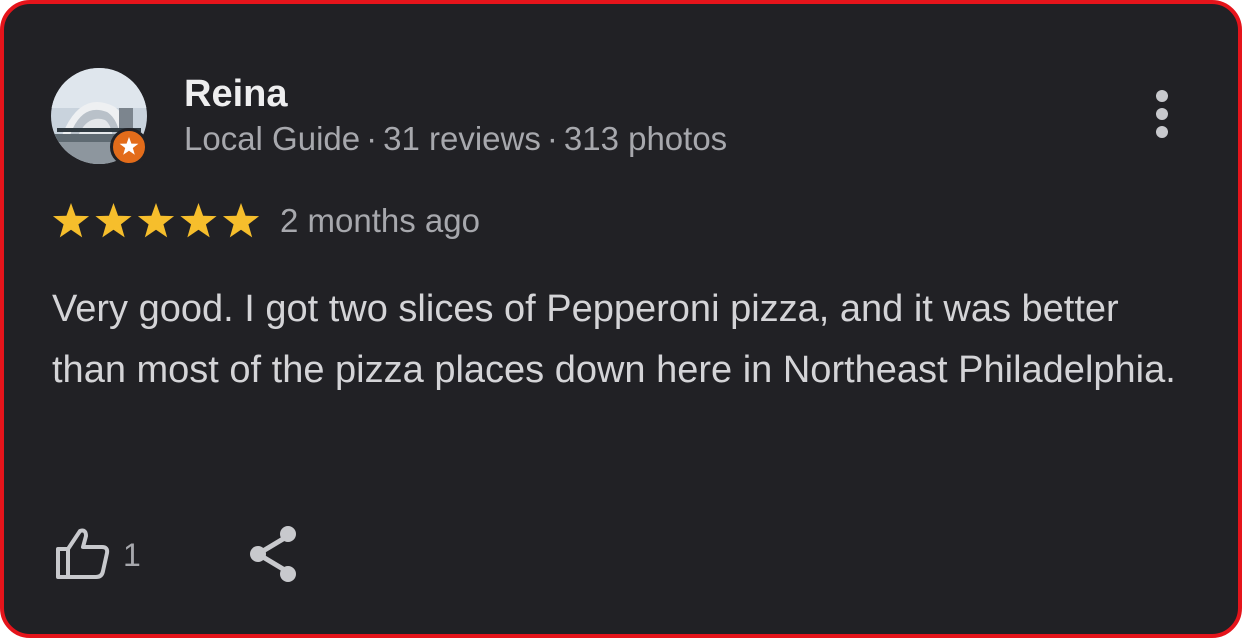 The height and width of the screenshot is (638, 1242). I want to click on local-guide-badge-icon, so click(129, 147).